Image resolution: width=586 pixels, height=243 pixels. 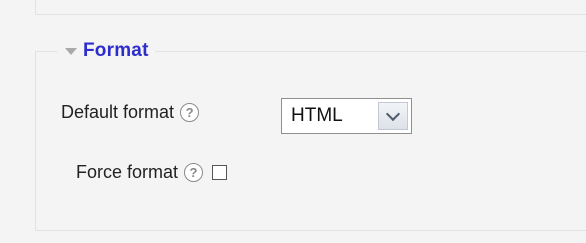 I want to click on format-section-header: Format, so click(x=106, y=51).